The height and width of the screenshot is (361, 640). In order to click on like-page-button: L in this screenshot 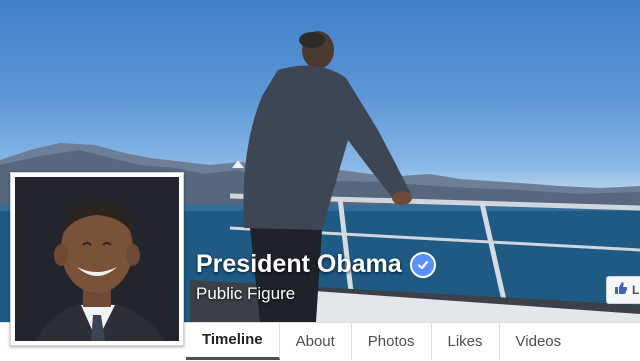, I will do `click(623, 290)`.